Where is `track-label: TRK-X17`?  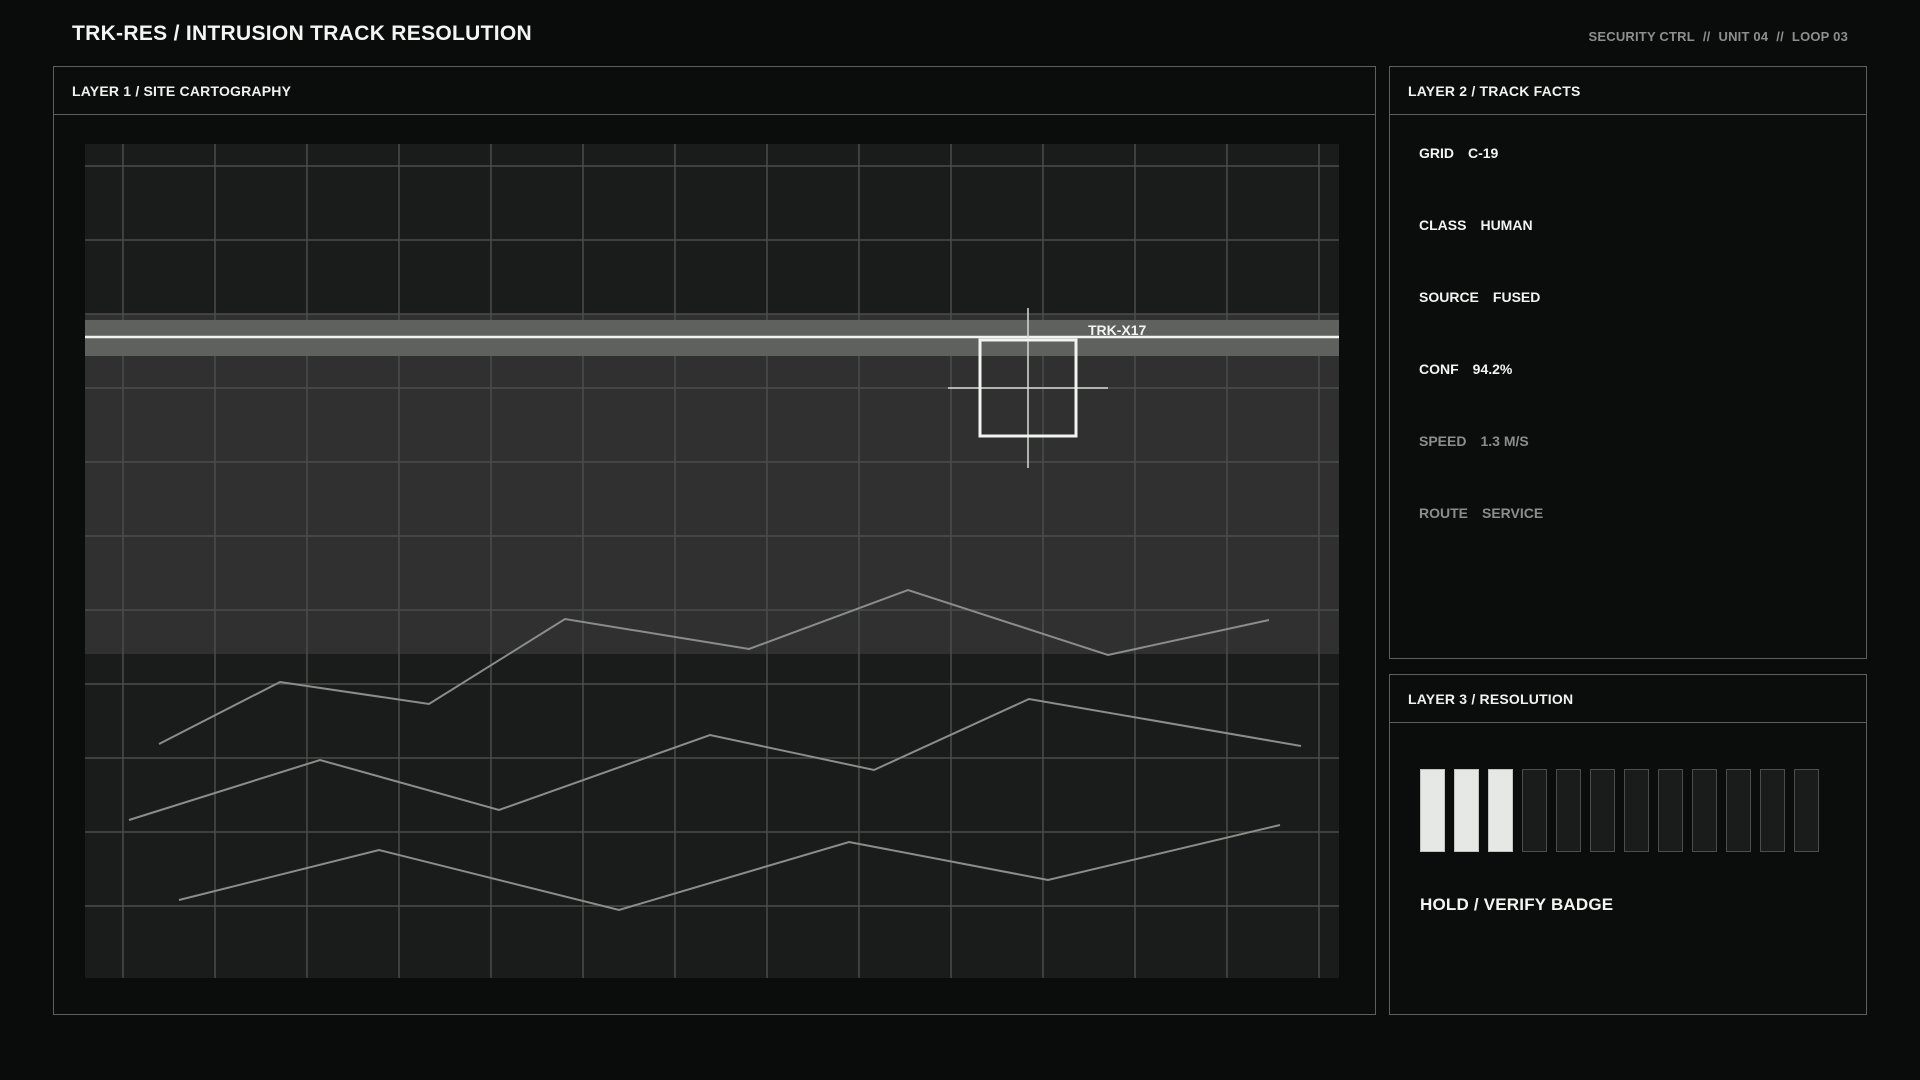 track-label: TRK-X17 is located at coordinates (1117, 330).